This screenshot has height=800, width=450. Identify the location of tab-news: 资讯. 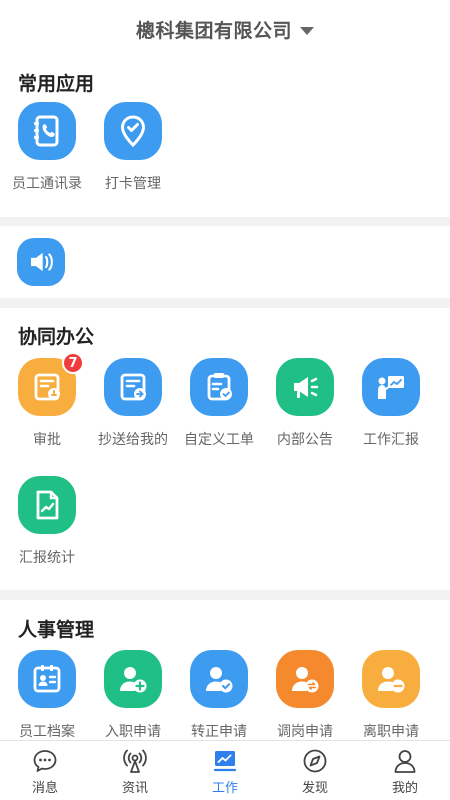
(135, 770).